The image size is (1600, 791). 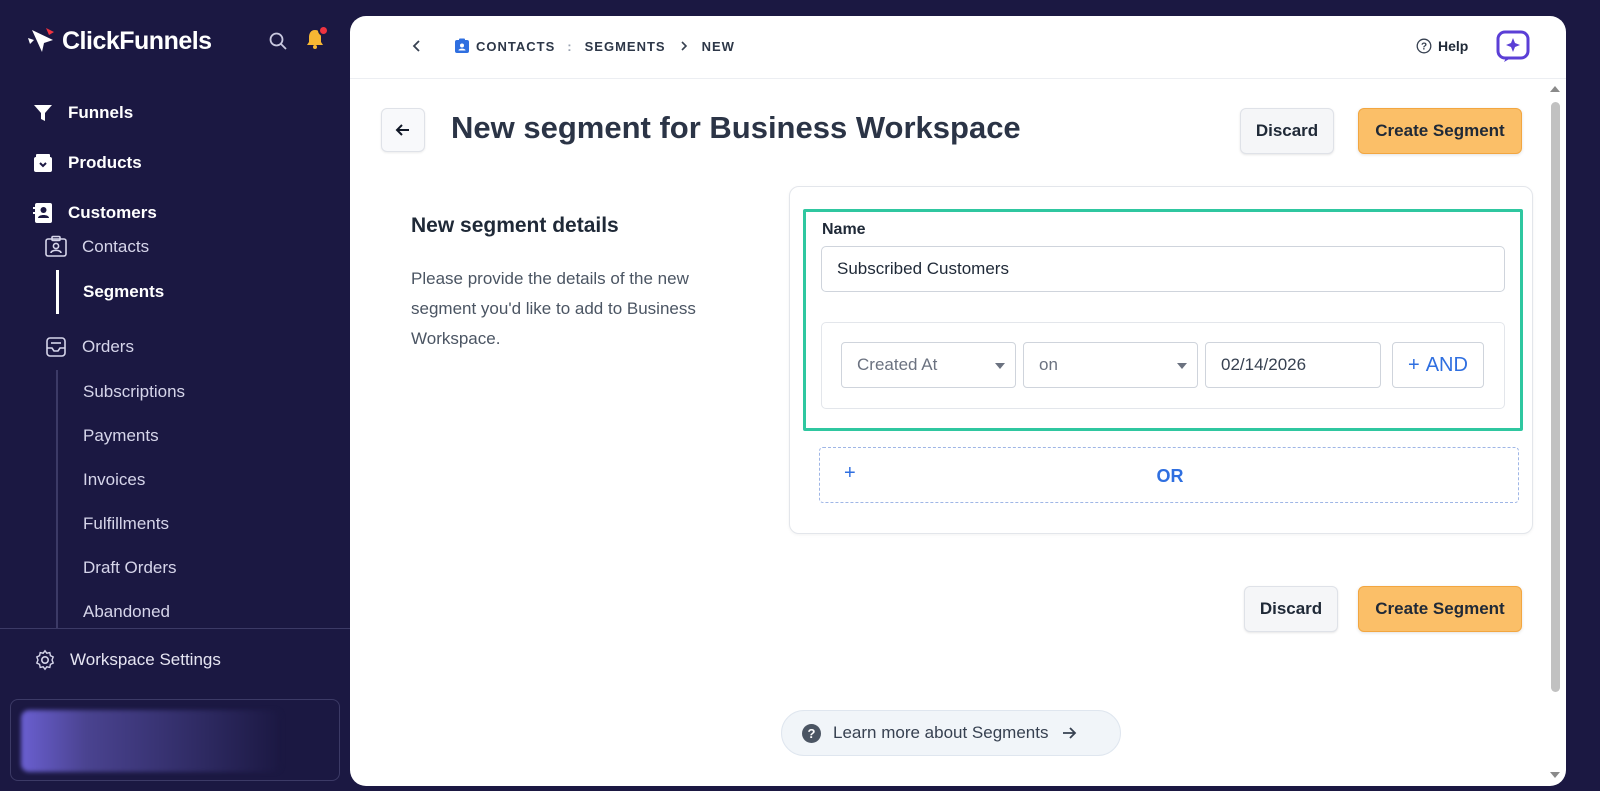 What do you see at coordinates (844, 229) in the screenshot?
I see `name-label: Name` at bounding box center [844, 229].